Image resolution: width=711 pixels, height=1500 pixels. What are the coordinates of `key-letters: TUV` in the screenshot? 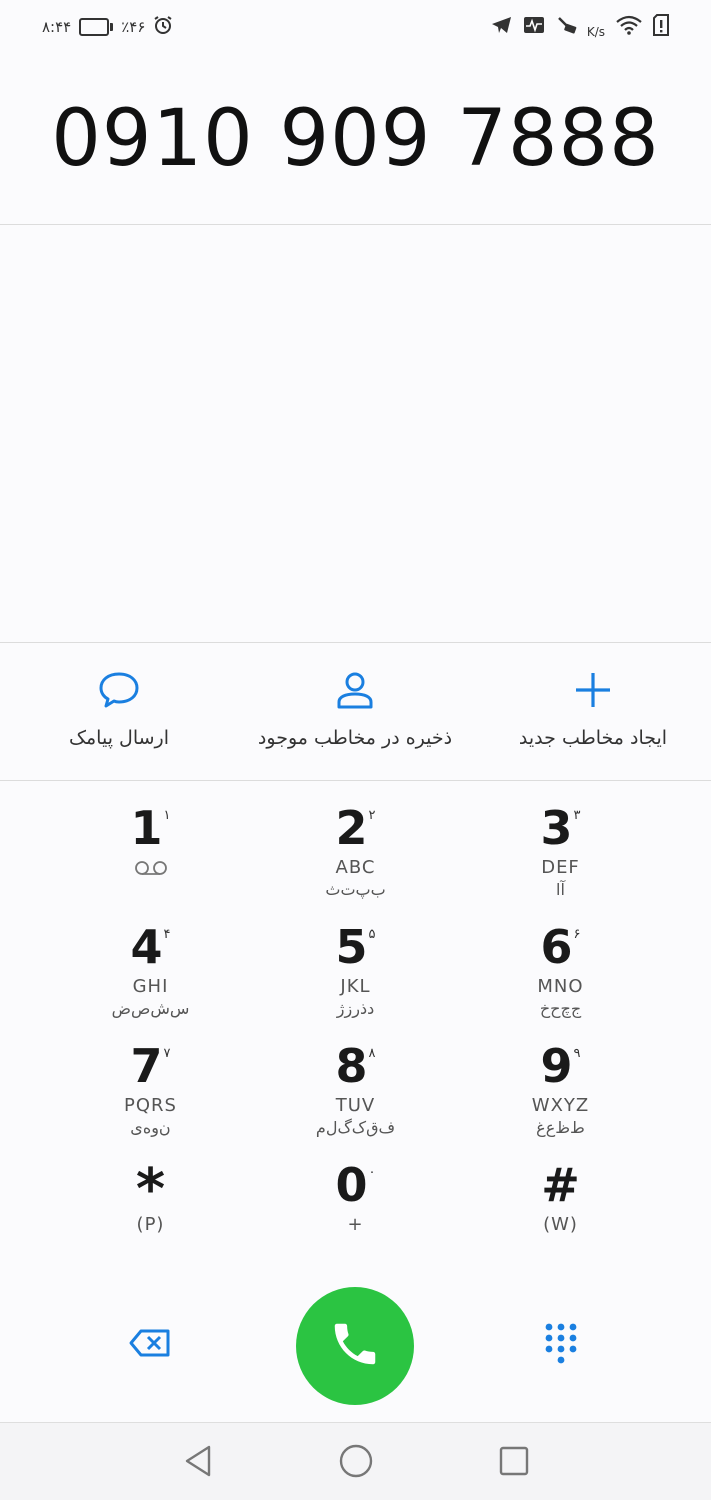 It's located at (355, 1105).